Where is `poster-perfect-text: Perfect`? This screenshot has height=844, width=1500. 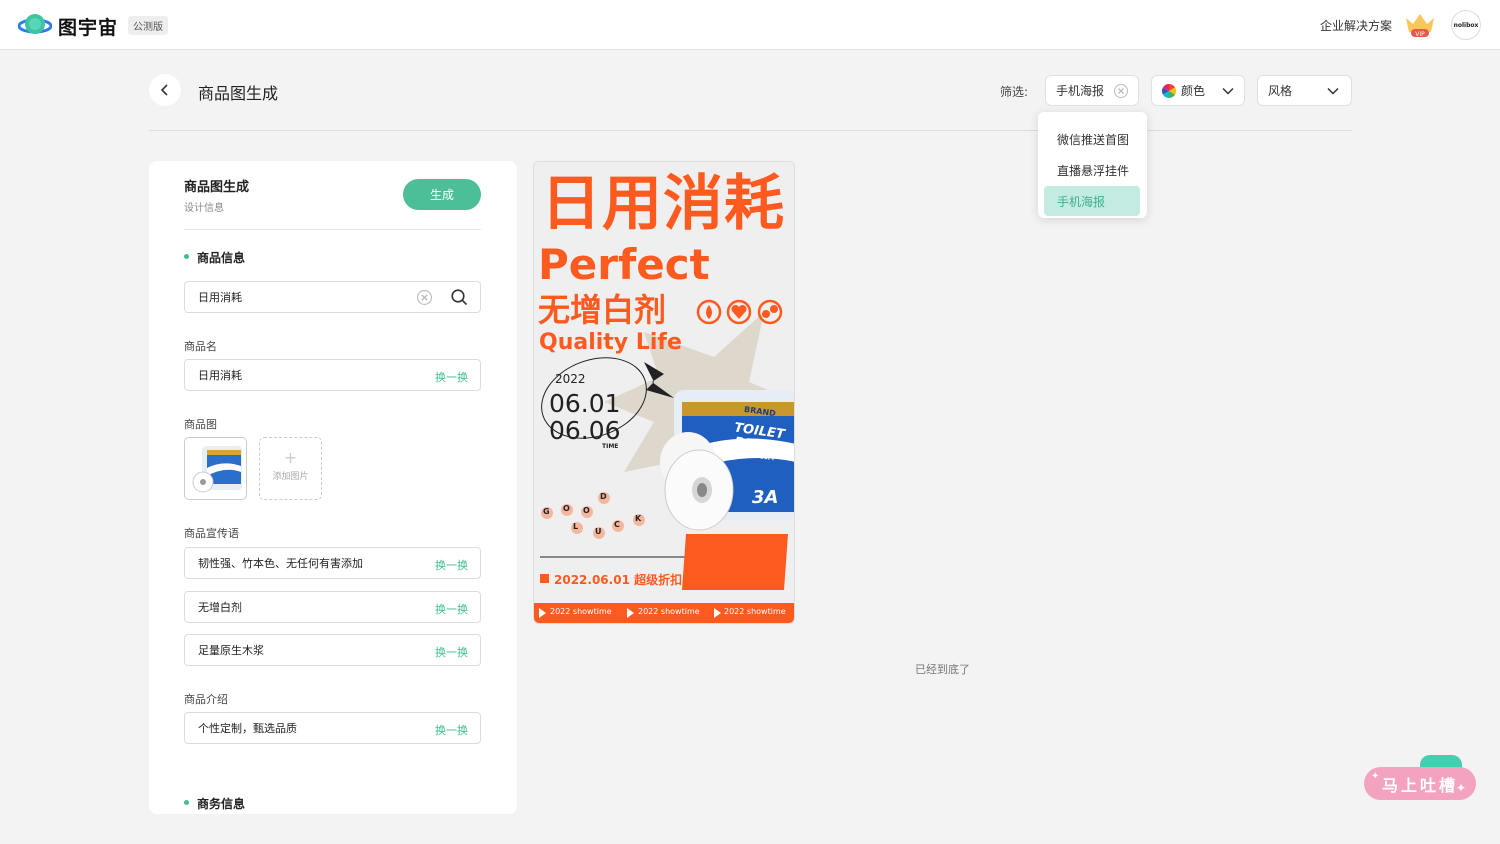 poster-perfect-text: Perfect is located at coordinates (624, 264).